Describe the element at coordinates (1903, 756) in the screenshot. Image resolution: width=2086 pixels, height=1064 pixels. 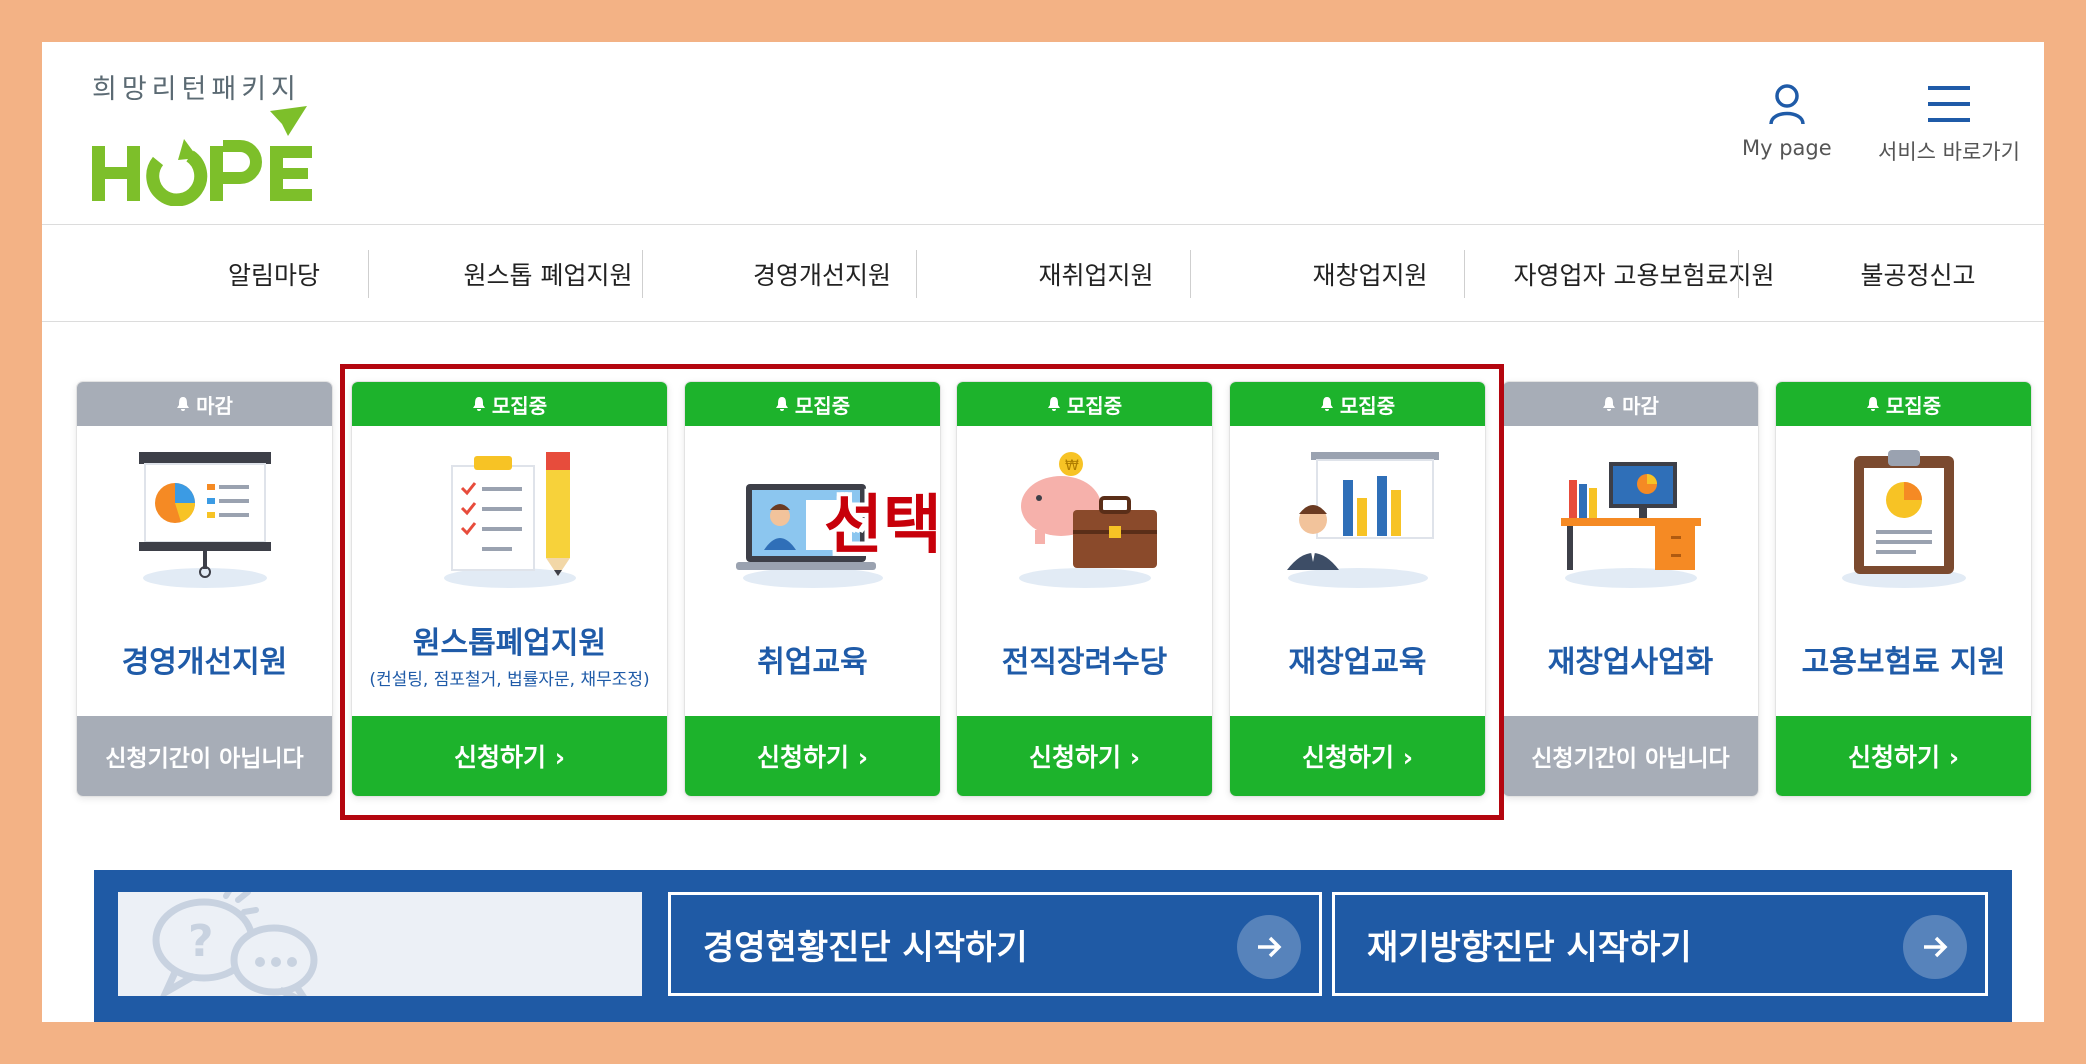
I see `apply-button: 신청하기 ›` at that location.